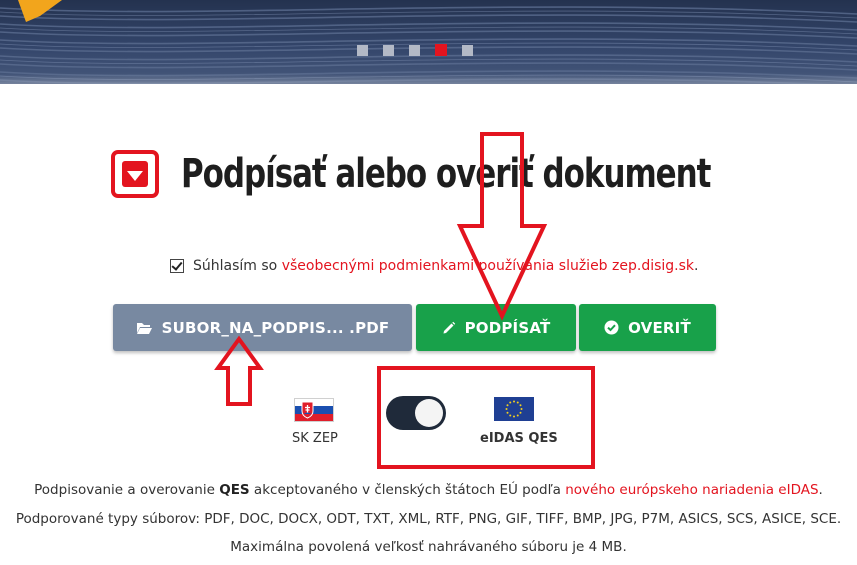  Describe the element at coordinates (144, 328) in the screenshot. I see `folder-open-icon` at that location.